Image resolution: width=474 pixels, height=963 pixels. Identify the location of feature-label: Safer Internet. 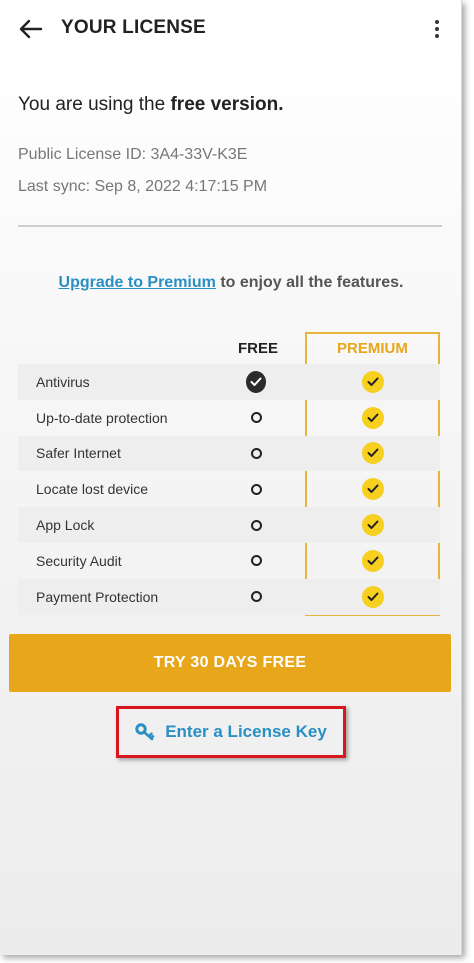
(78, 453).